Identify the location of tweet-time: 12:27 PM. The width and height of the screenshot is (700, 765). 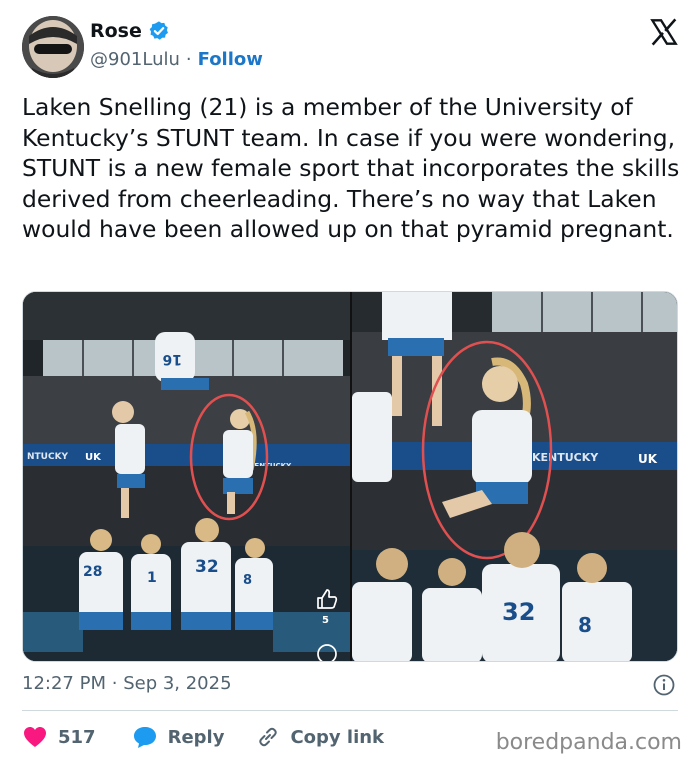
(64, 683).